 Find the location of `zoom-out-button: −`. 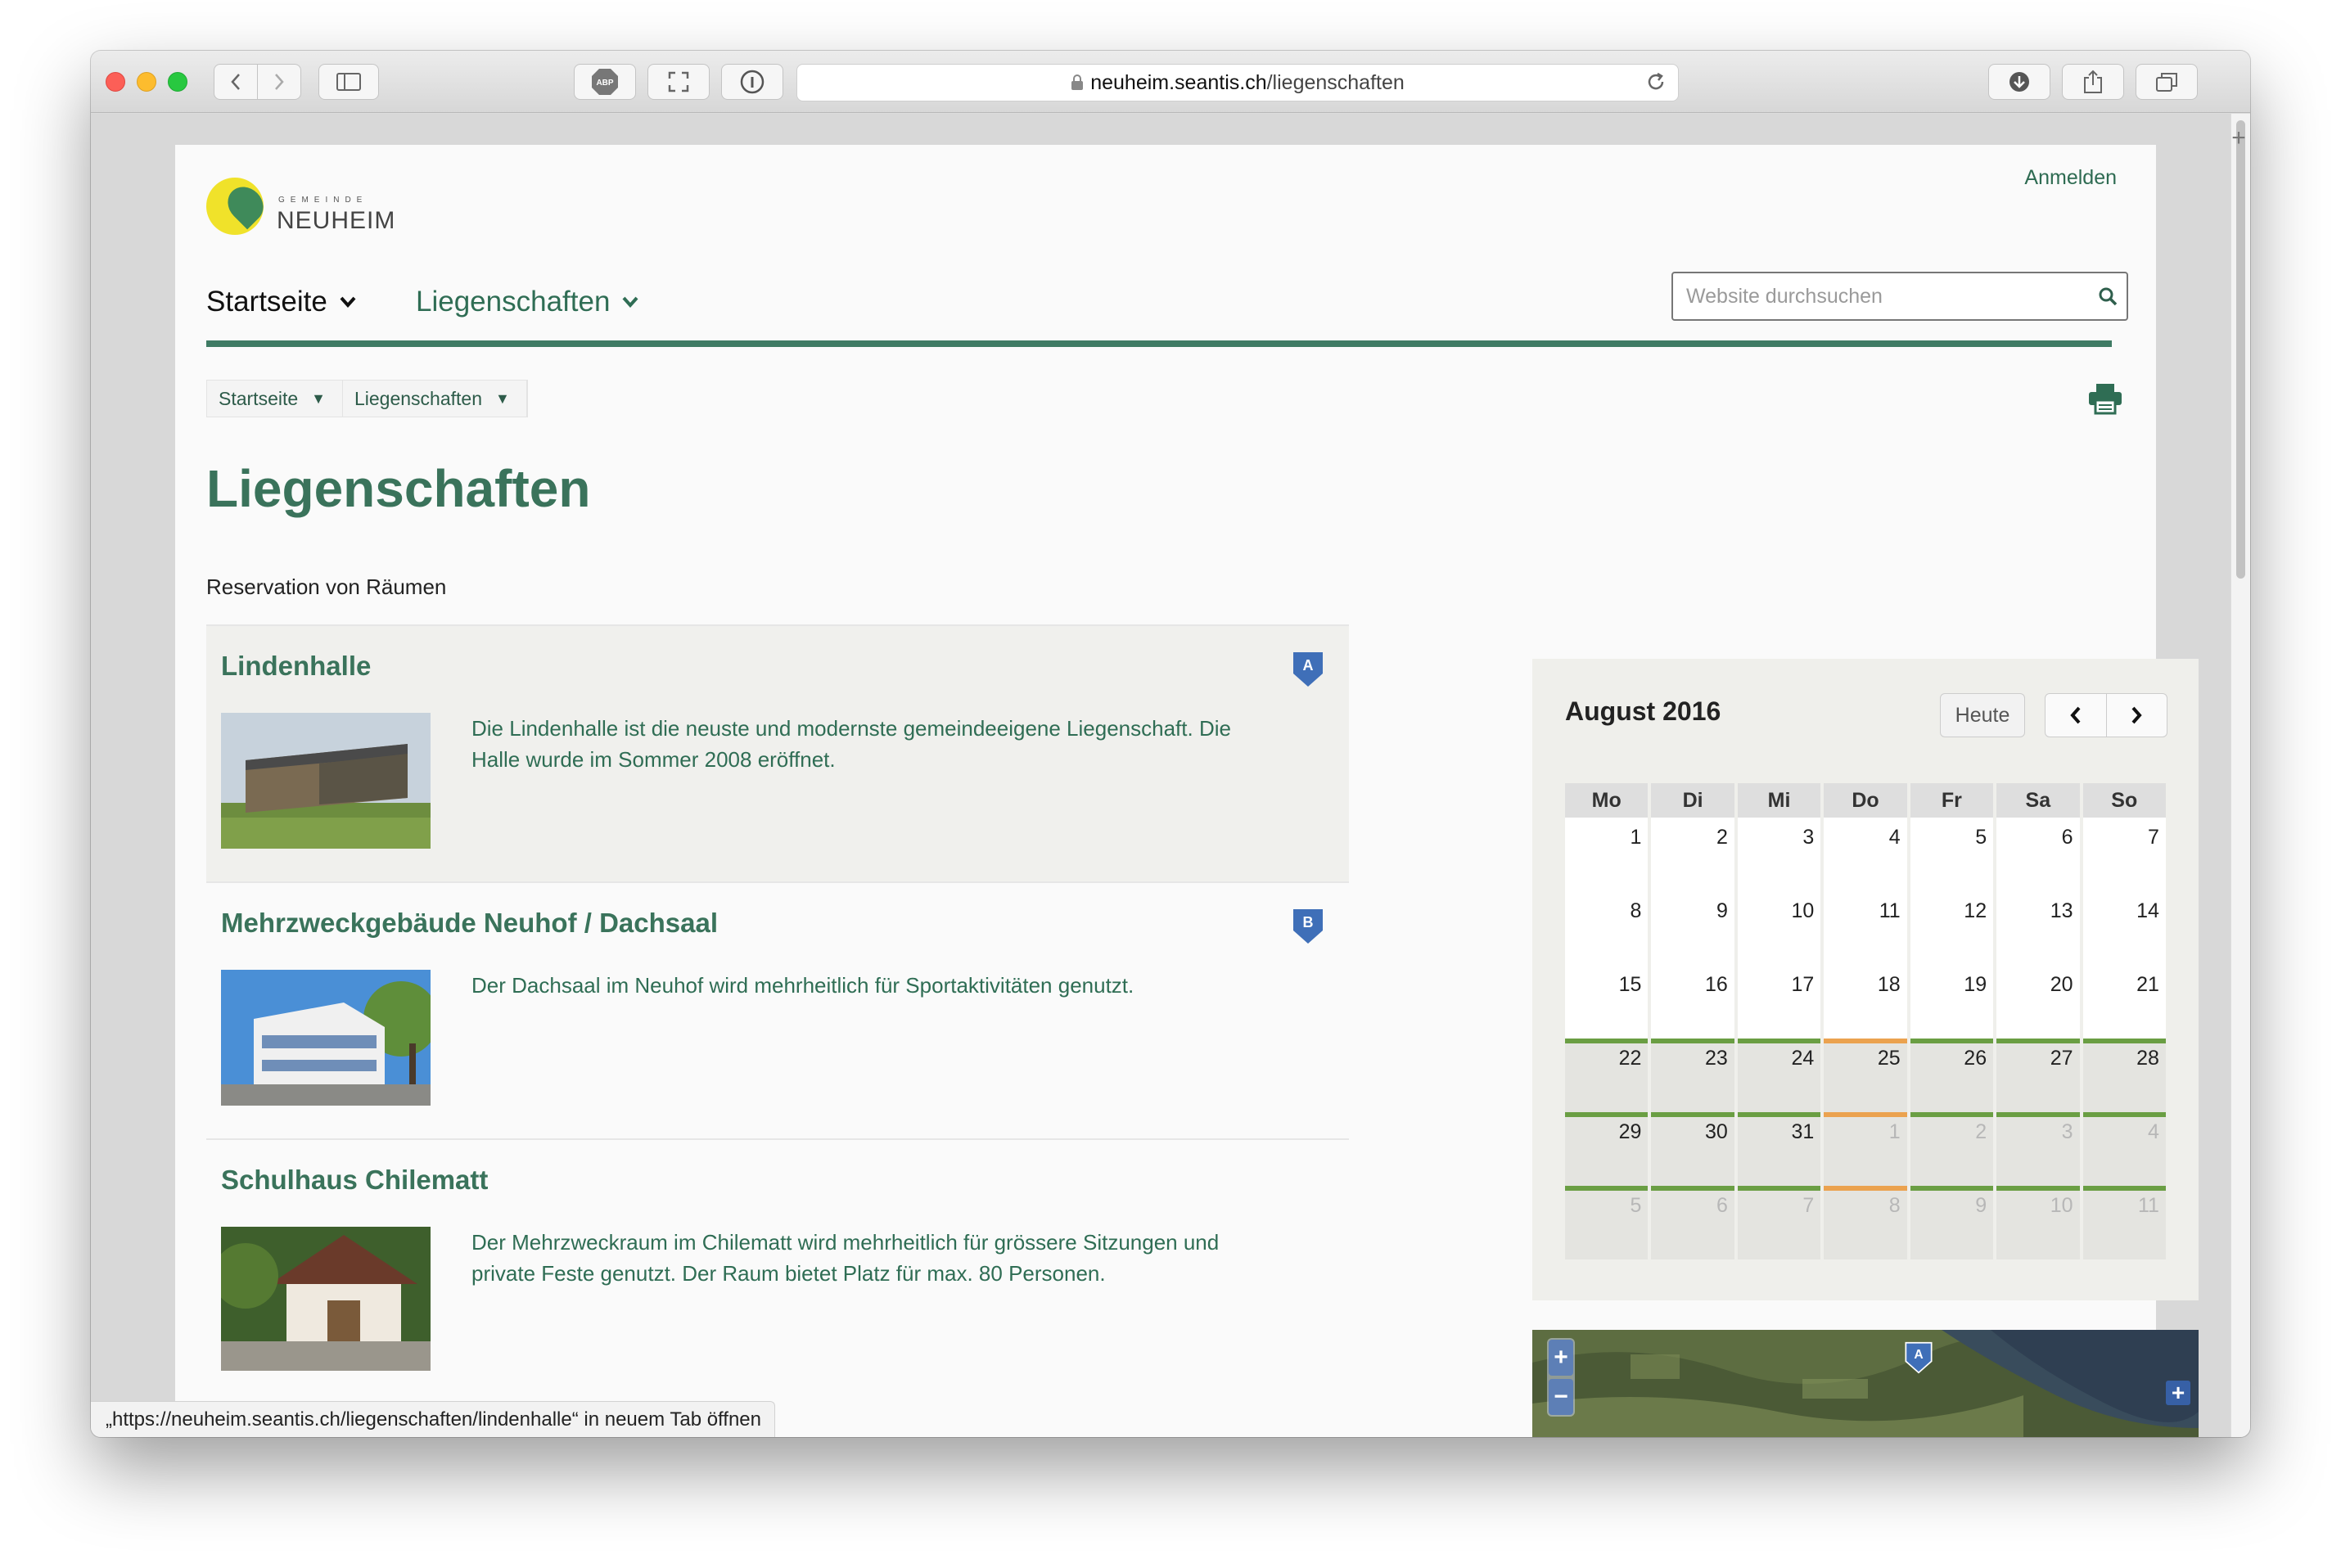

zoom-out-button: − is located at coordinates (1561, 1397).